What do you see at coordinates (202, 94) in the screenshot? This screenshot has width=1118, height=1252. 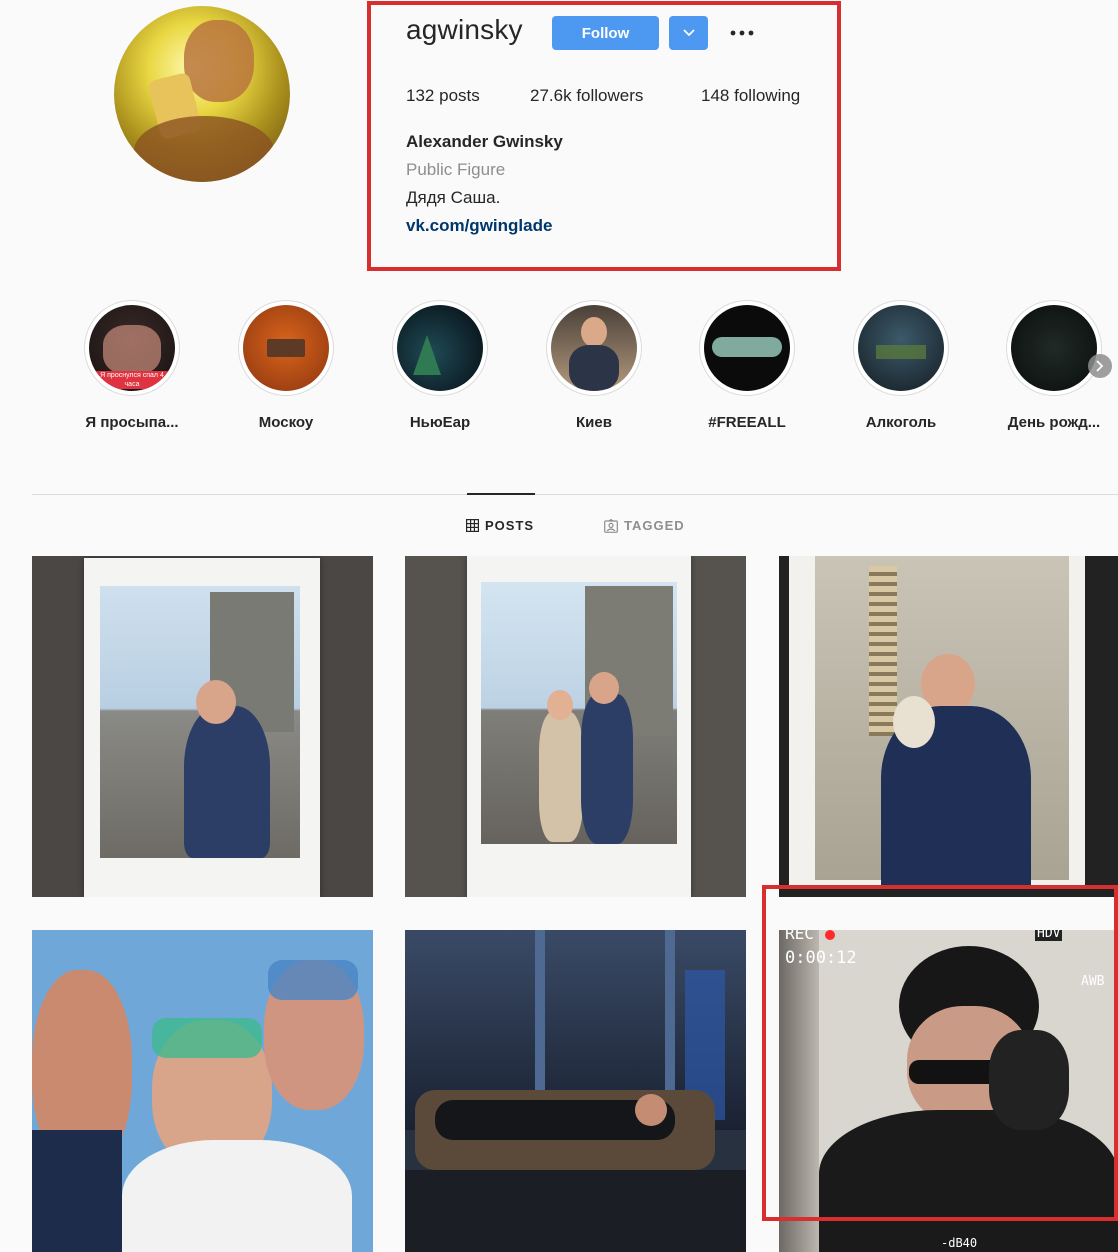 I see `profile-avatar` at bounding box center [202, 94].